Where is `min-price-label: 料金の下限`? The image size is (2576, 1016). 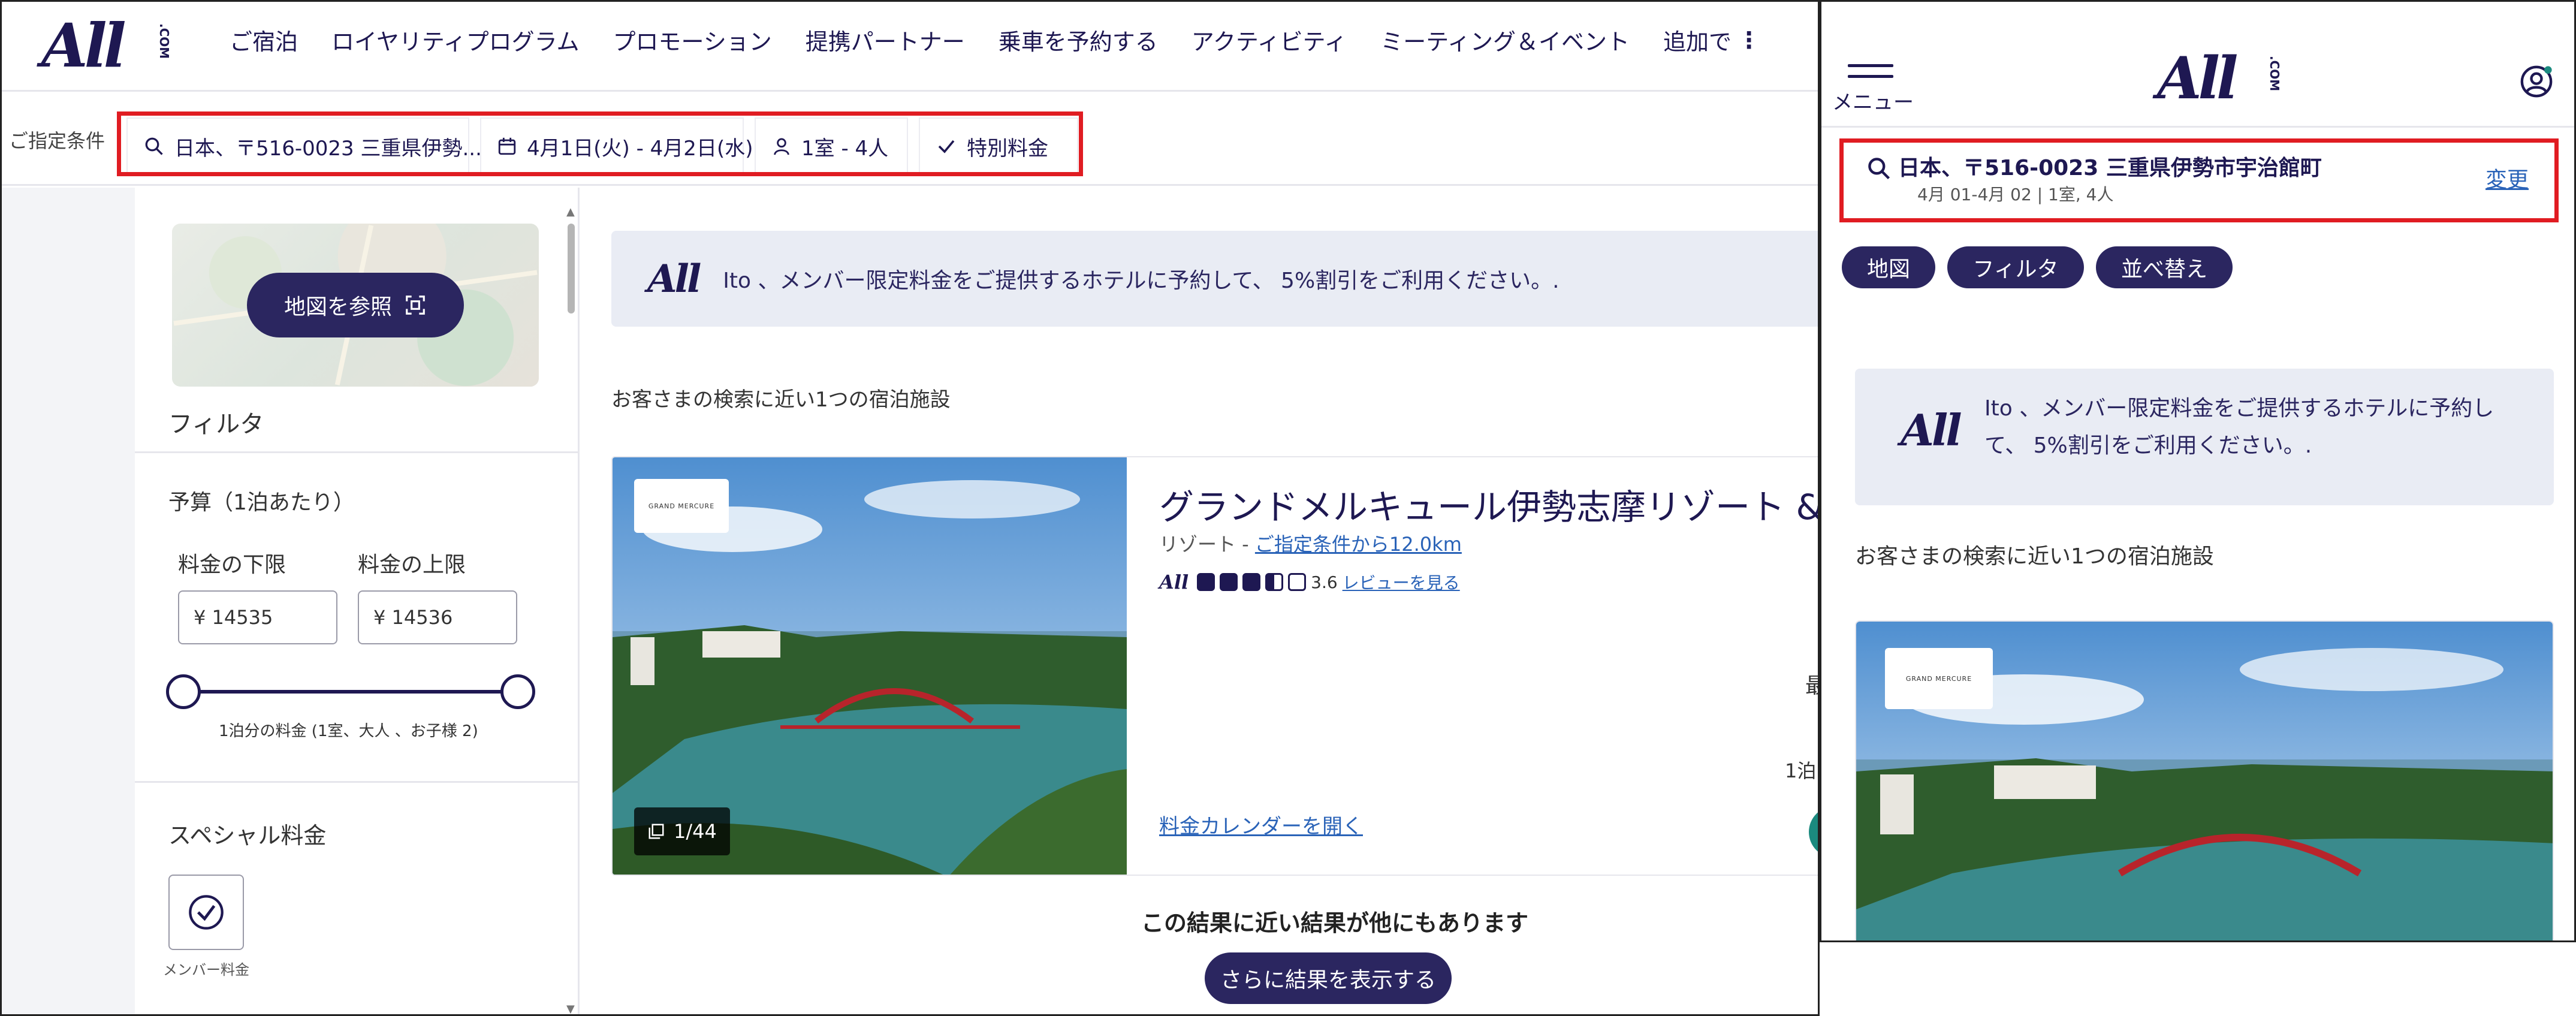
min-price-label: 料金の下限 is located at coordinates (232, 565).